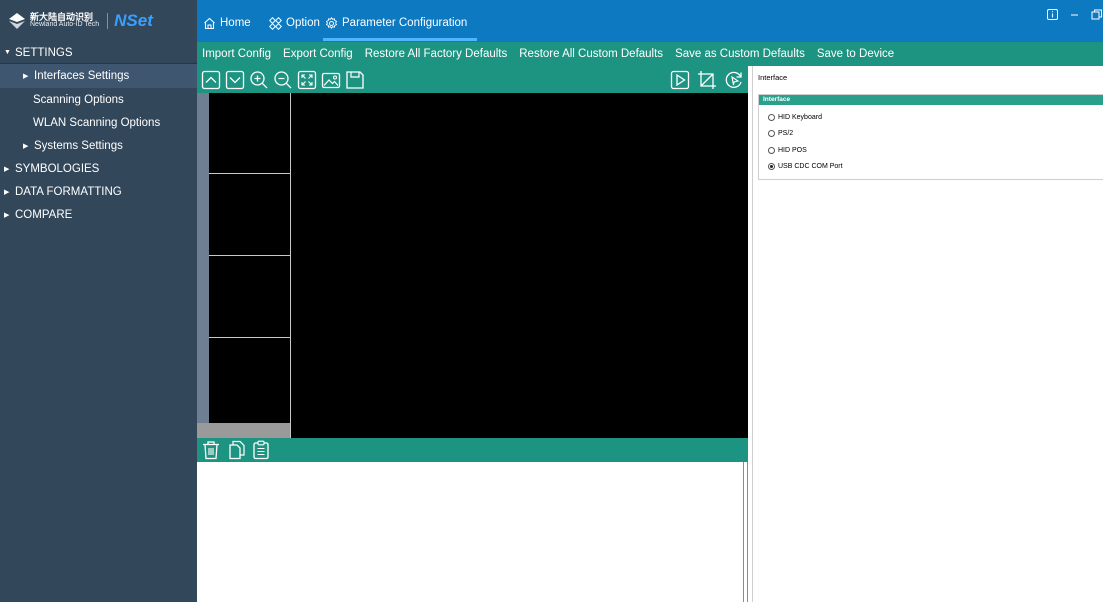  I want to click on radio-label: HID POS, so click(792, 150).